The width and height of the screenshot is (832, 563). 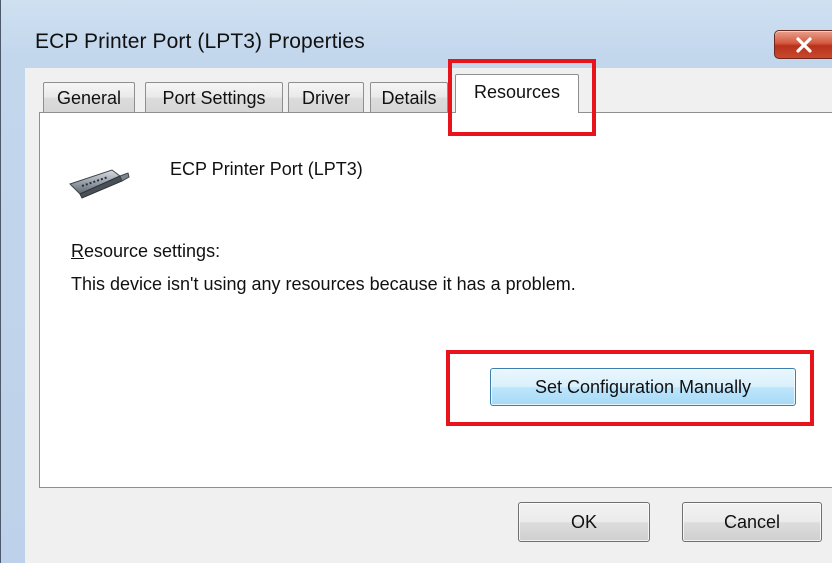 I want to click on cancel-button: Cancel, so click(x=752, y=522).